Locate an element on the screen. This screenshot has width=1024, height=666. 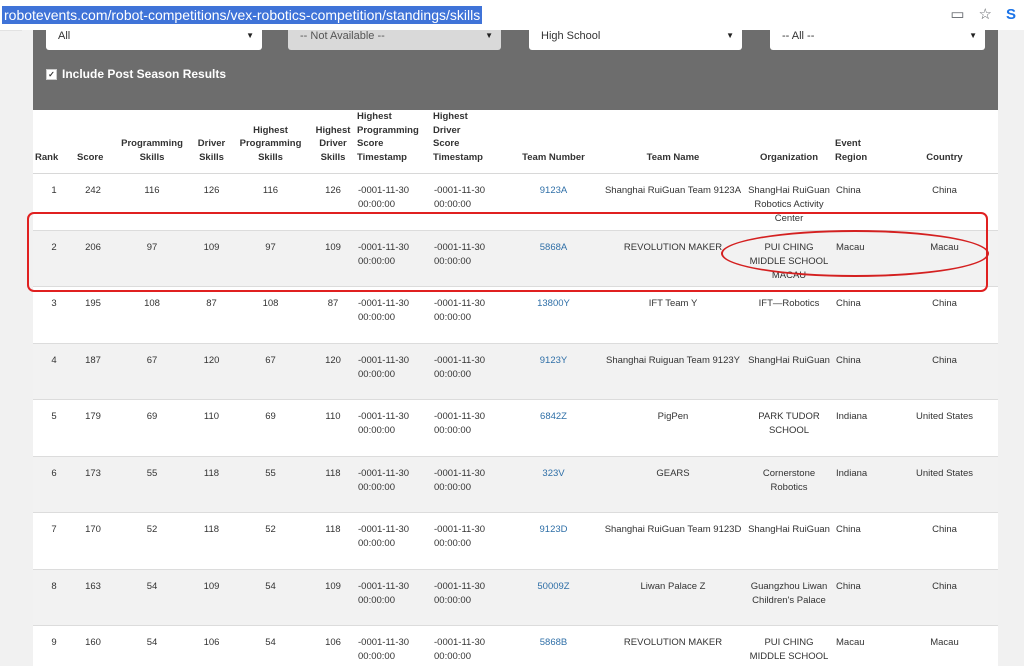
team-name-cell: Shanghai RuiGuan Team 9123D is located at coordinates (673, 541).